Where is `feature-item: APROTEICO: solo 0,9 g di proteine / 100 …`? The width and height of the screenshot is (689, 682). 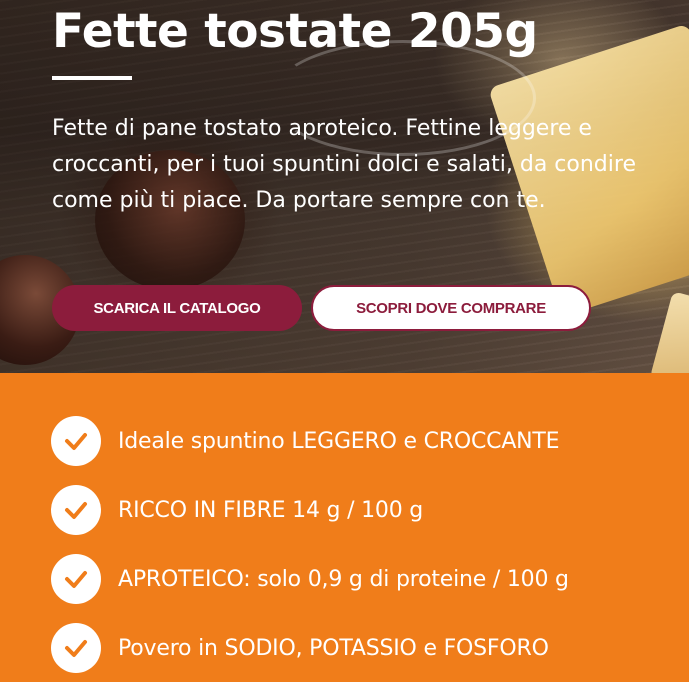 feature-item: APROTEICO: solo 0,9 g di proteine / 100 … is located at coordinates (310, 579).